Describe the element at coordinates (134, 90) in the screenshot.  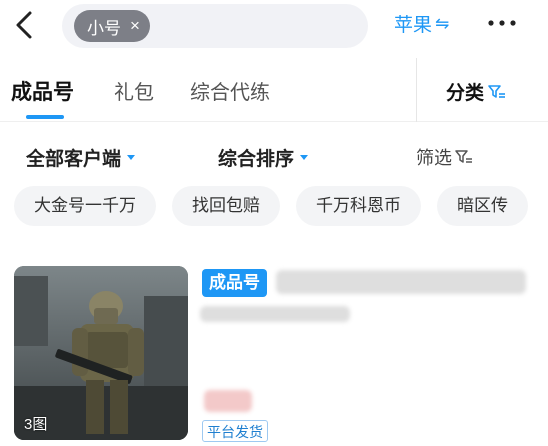
I see `tab-gift-pack: 礼包` at that location.